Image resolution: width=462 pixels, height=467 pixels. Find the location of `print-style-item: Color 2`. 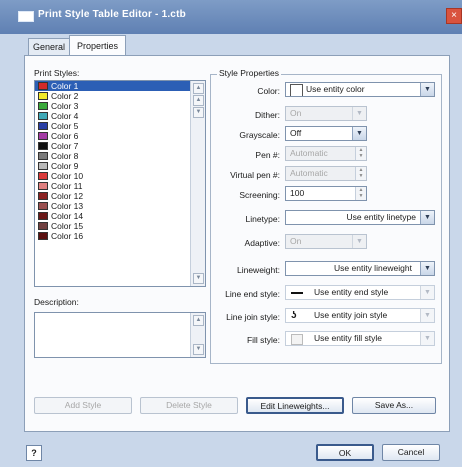

print-style-item: Color 2 is located at coordinates (120, 96).